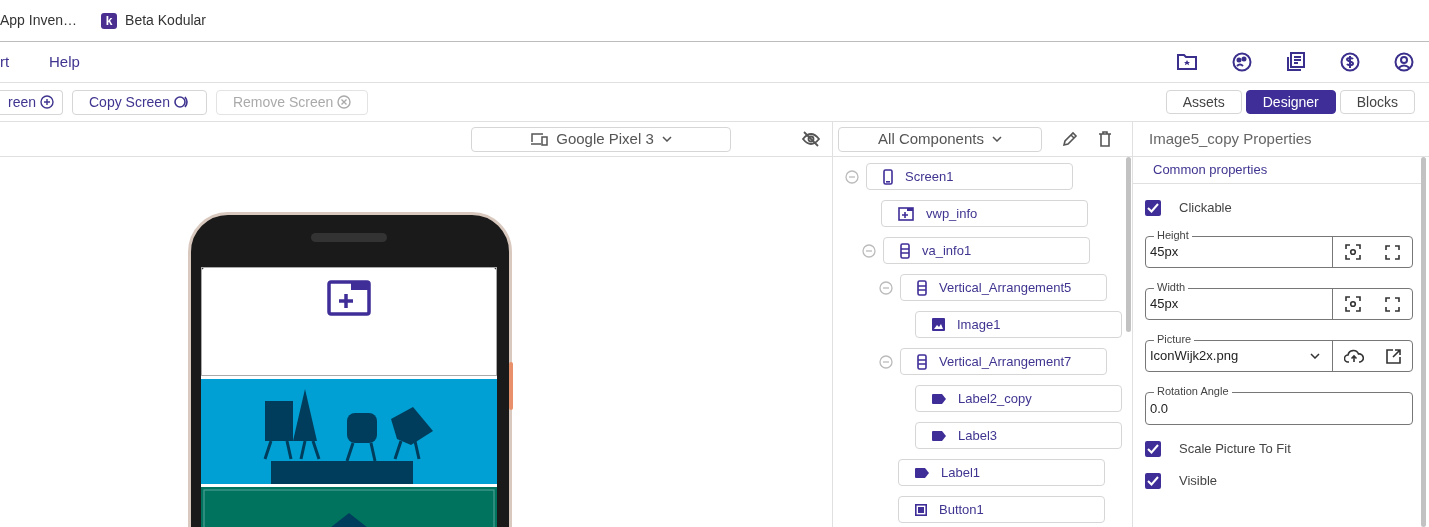 The height and width of the screenshot is (527, 1429). What do you see at coordinates (47, 102) in the screenshot?
I see `plus-circle-icon` at bounding box center [47, 102].